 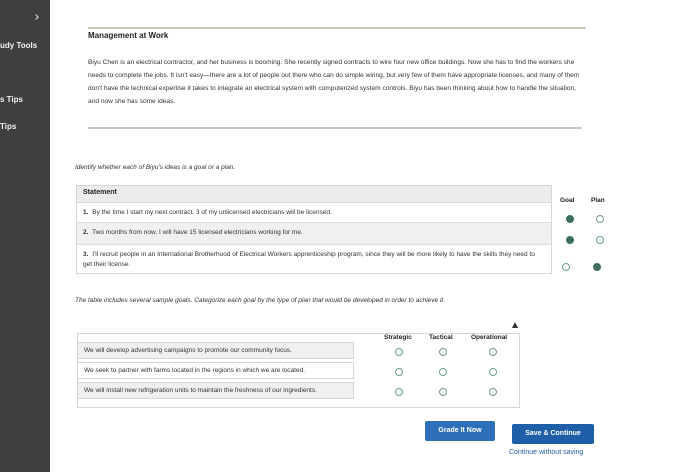 I want to click on row3-strategic-radio, so click(x=399, y=392).